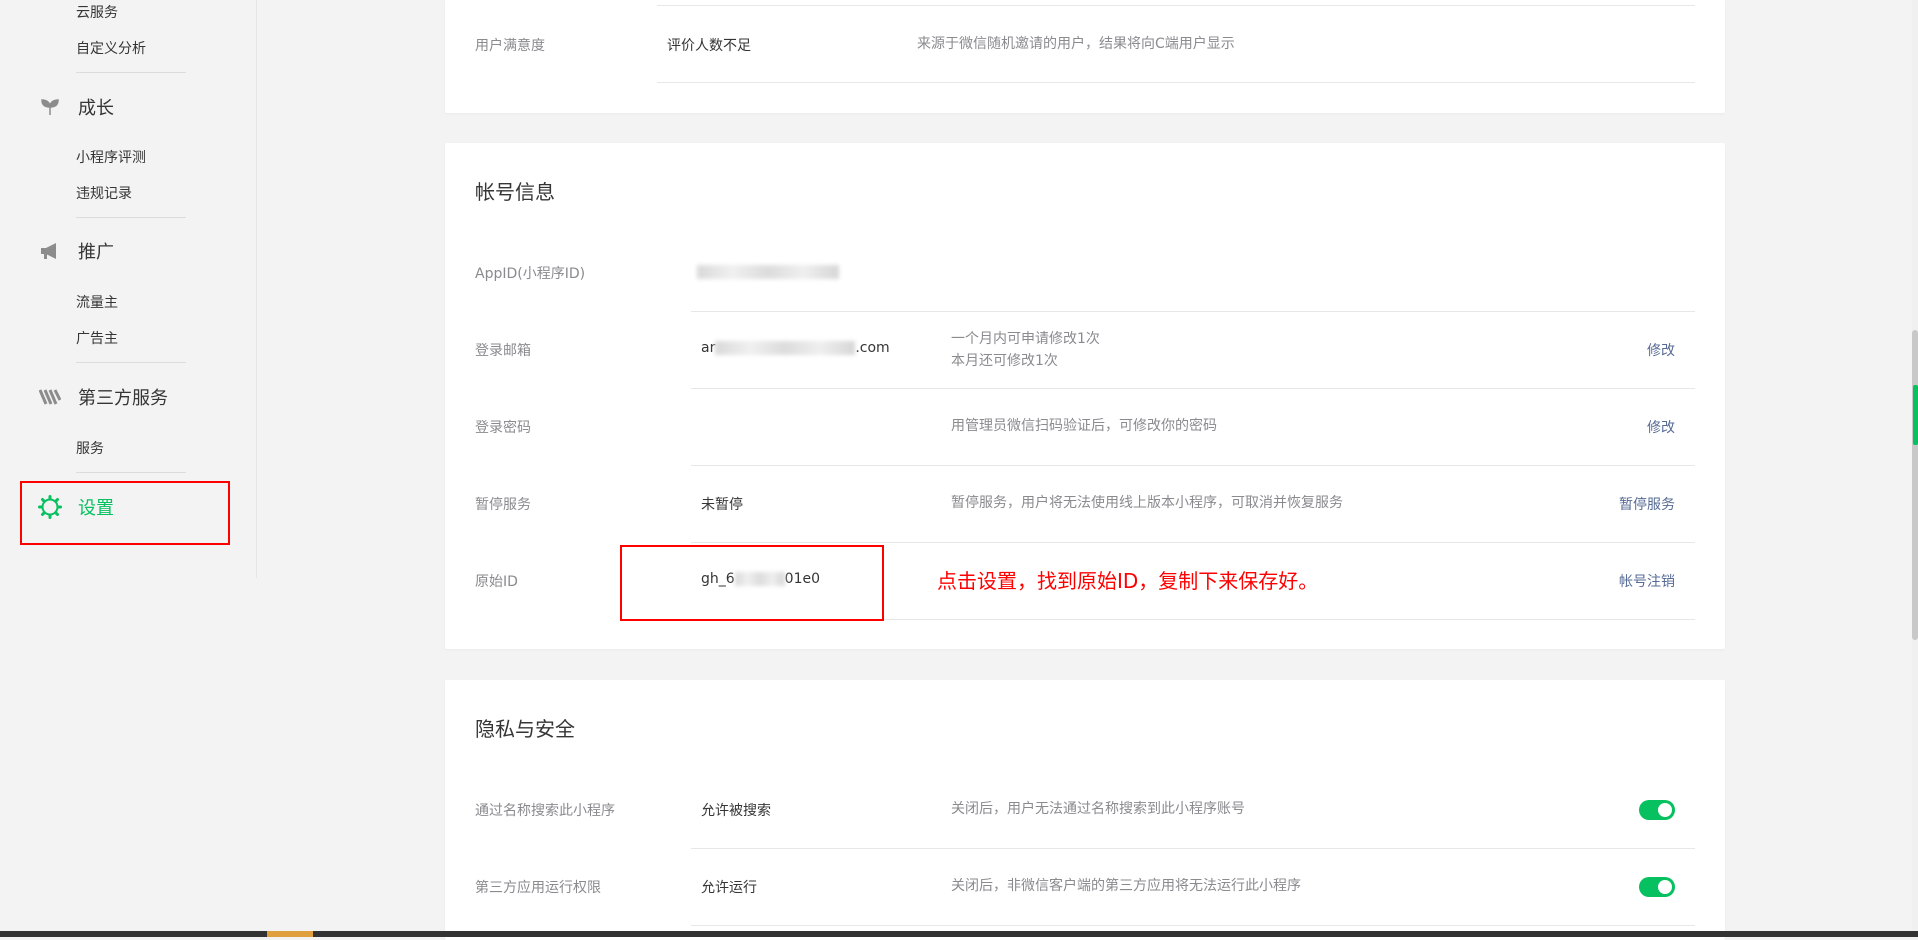 The width and height of the screenshot is (1918, 940). What do you see at coordinates (1661, 427) in the screenshot?
I see `edit-password-link: 修改` at bounding box center [1661, 427].